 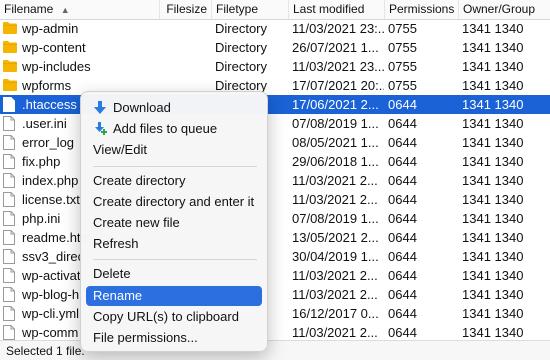 I want to click on download-icon, so click(x=100, y=108).